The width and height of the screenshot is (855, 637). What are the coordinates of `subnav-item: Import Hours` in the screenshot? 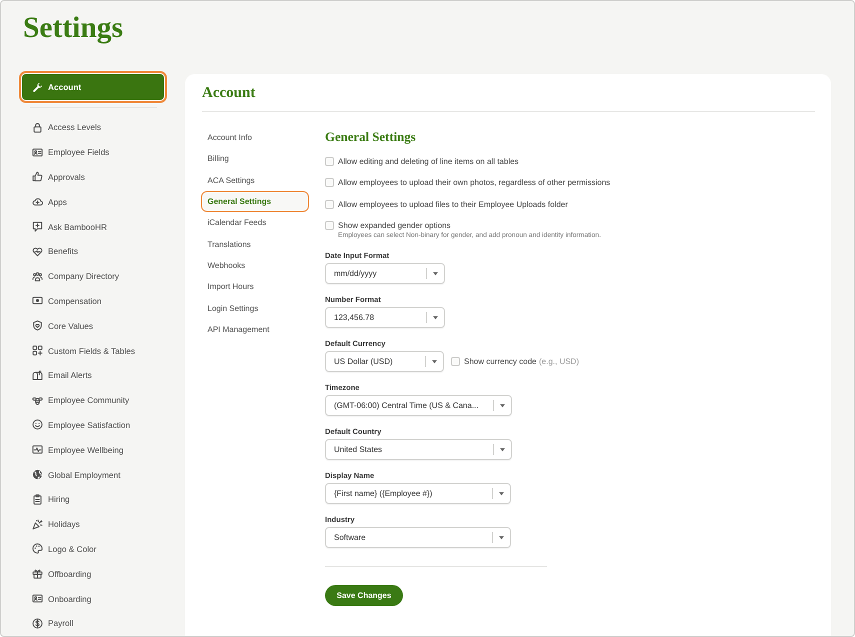 It's located at (255, 287).